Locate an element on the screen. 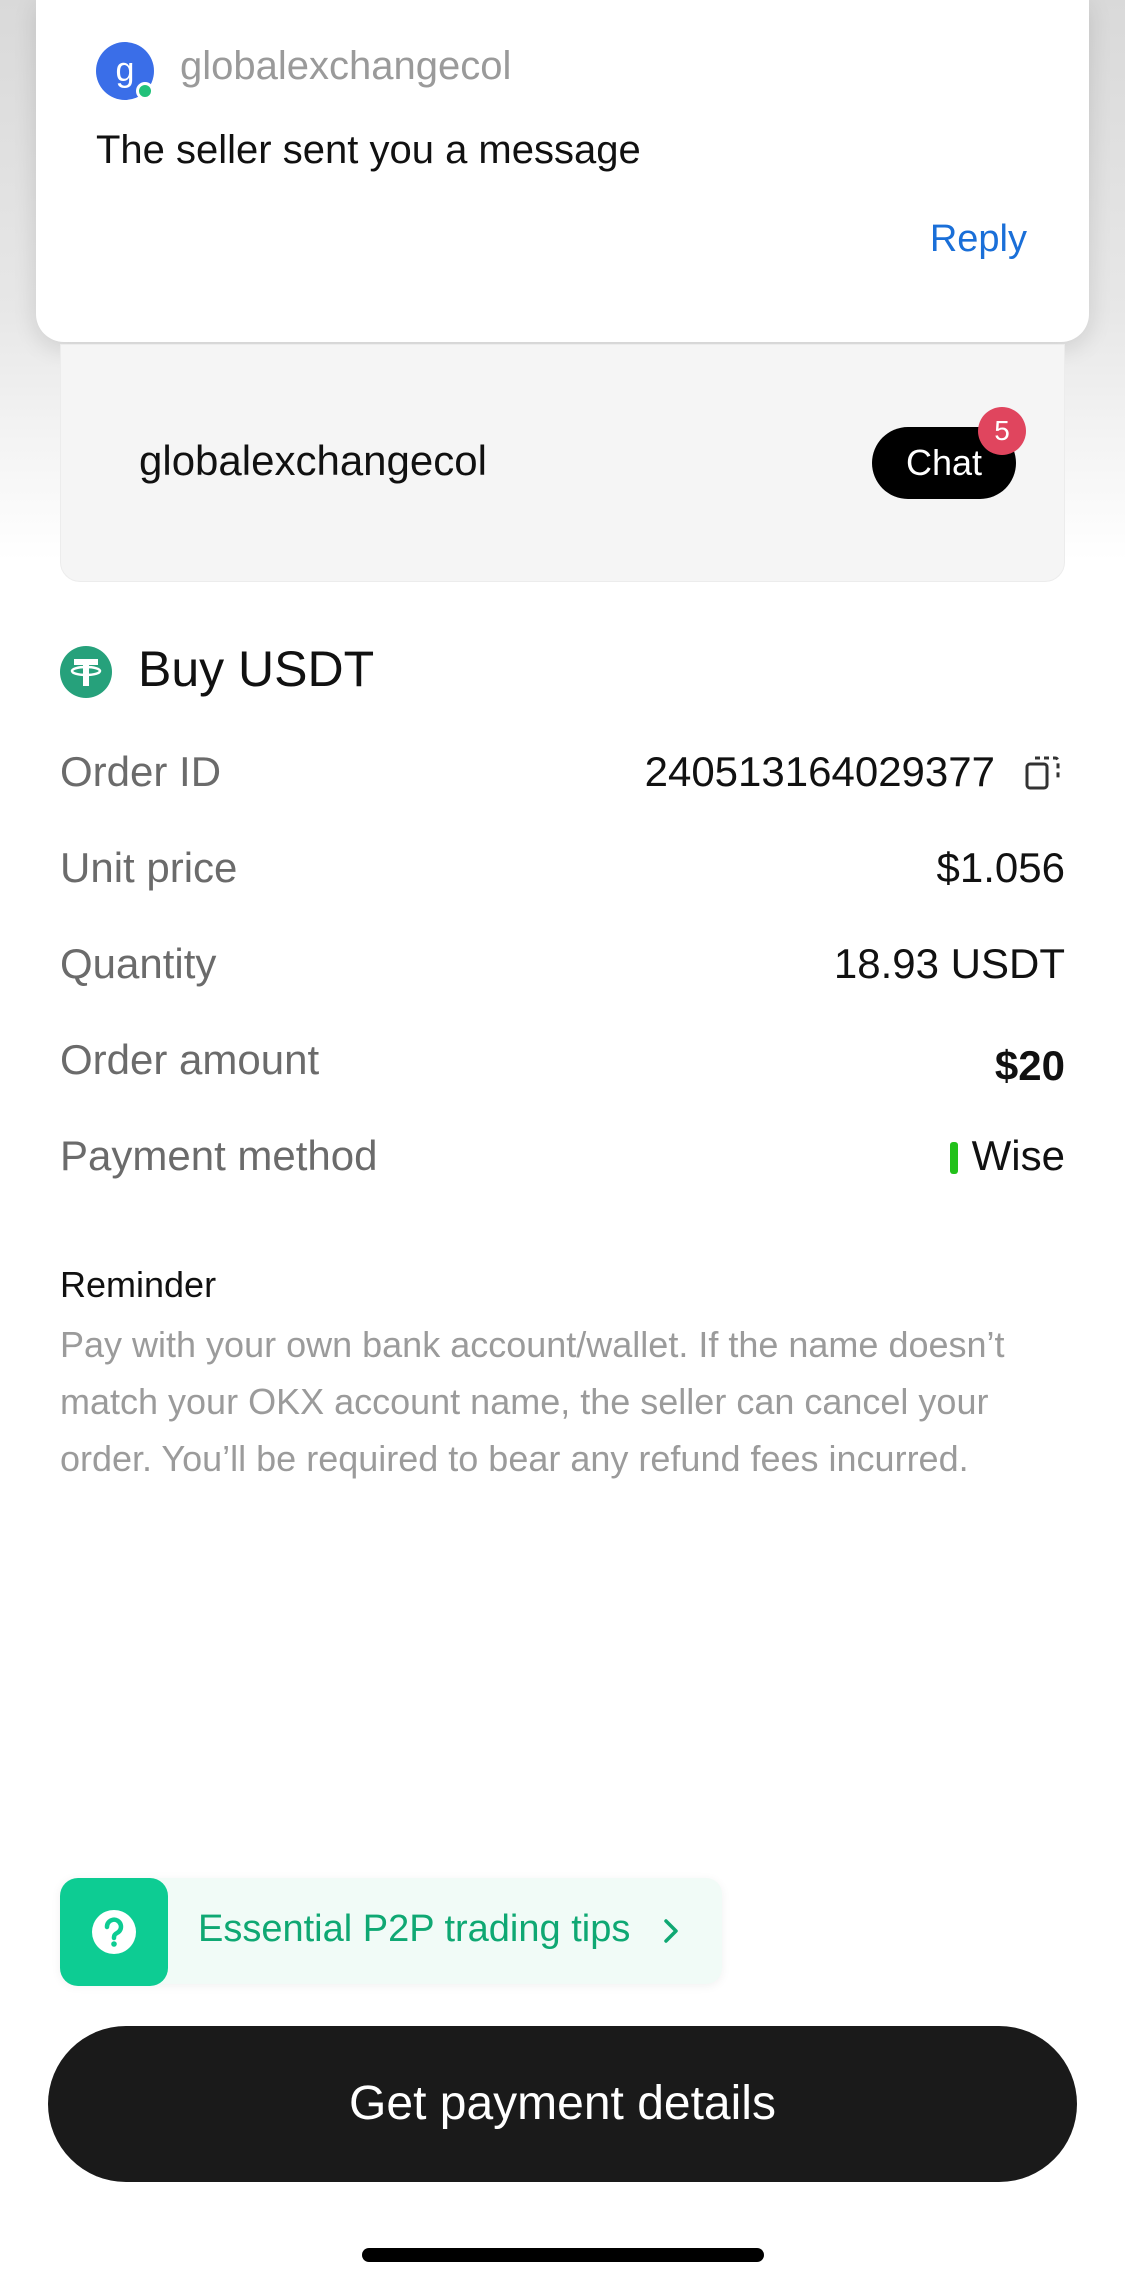  payment-method-value: Wise is located at coordinates (1007, 1156).